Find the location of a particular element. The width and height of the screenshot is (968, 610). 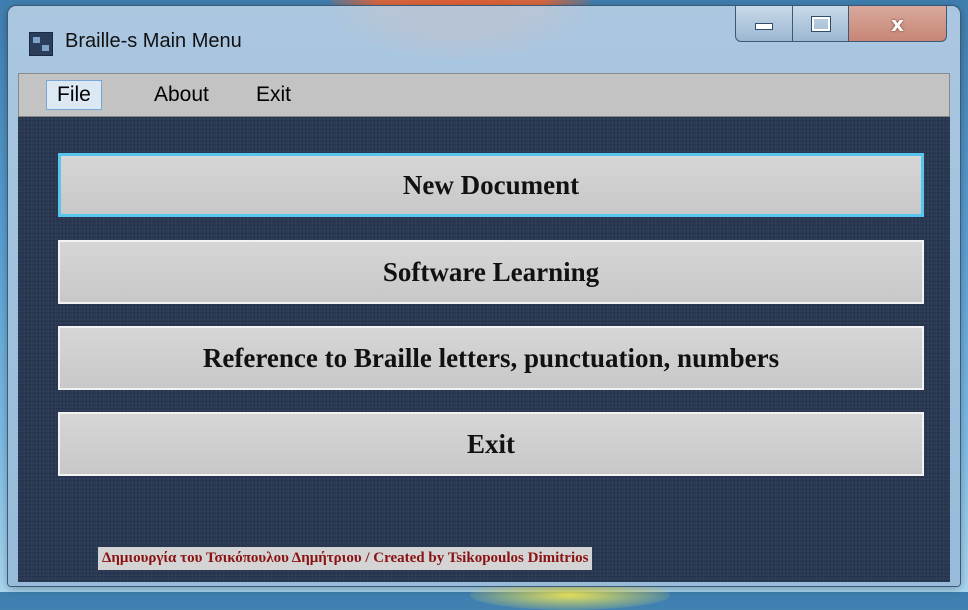

maximize-icon is located at coordinates (820, 23).